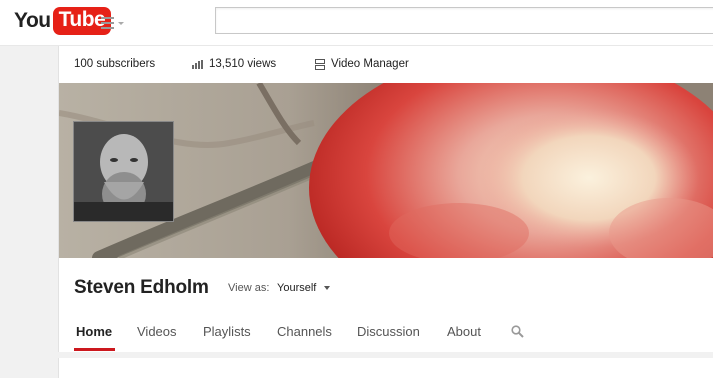 This screenshot has height=378, width=713. What do you see at coordinates (157, 331) in the screenshot?
I see `tab-videos: Videos` at bounding box center [157, 331].